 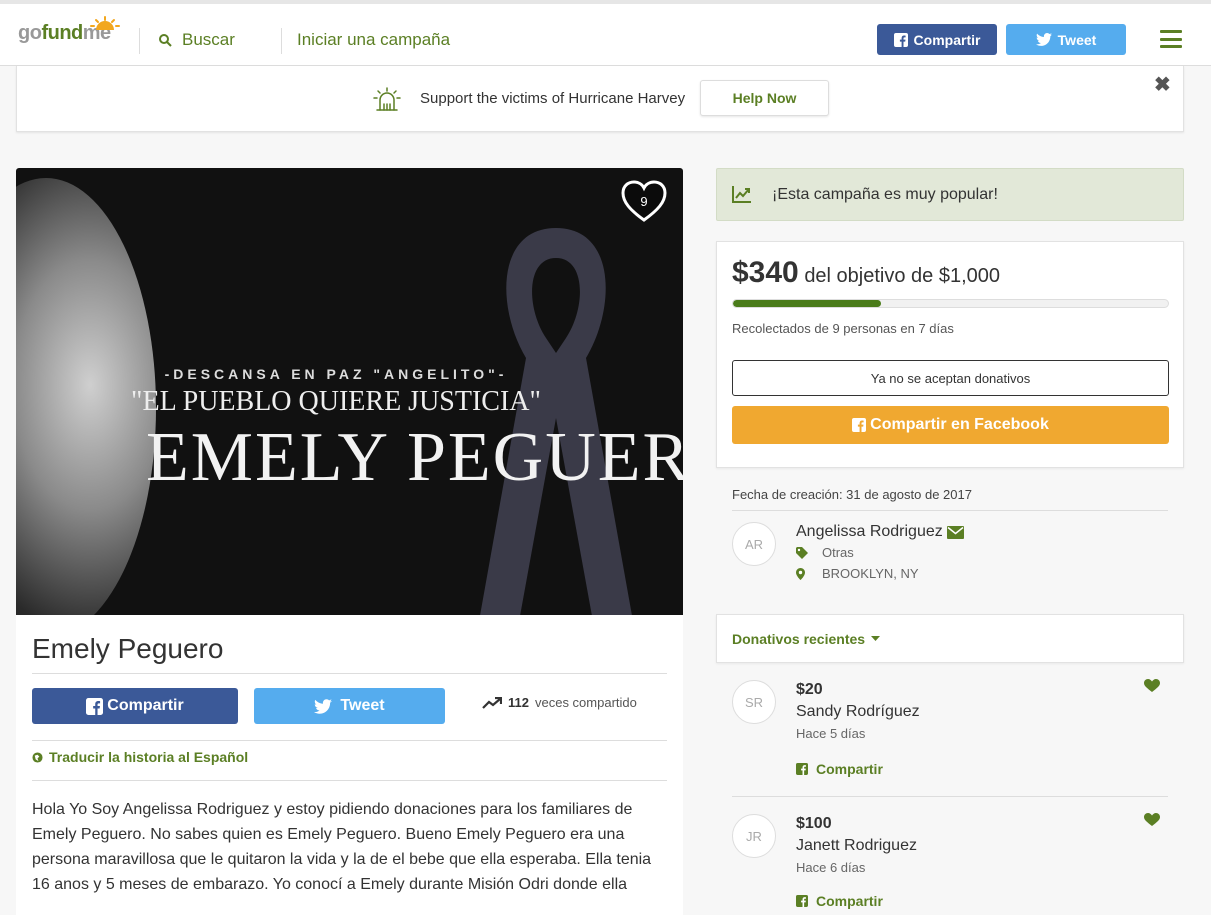 I want to click on tweet-label: Tweet, so click(x=362, y=705).